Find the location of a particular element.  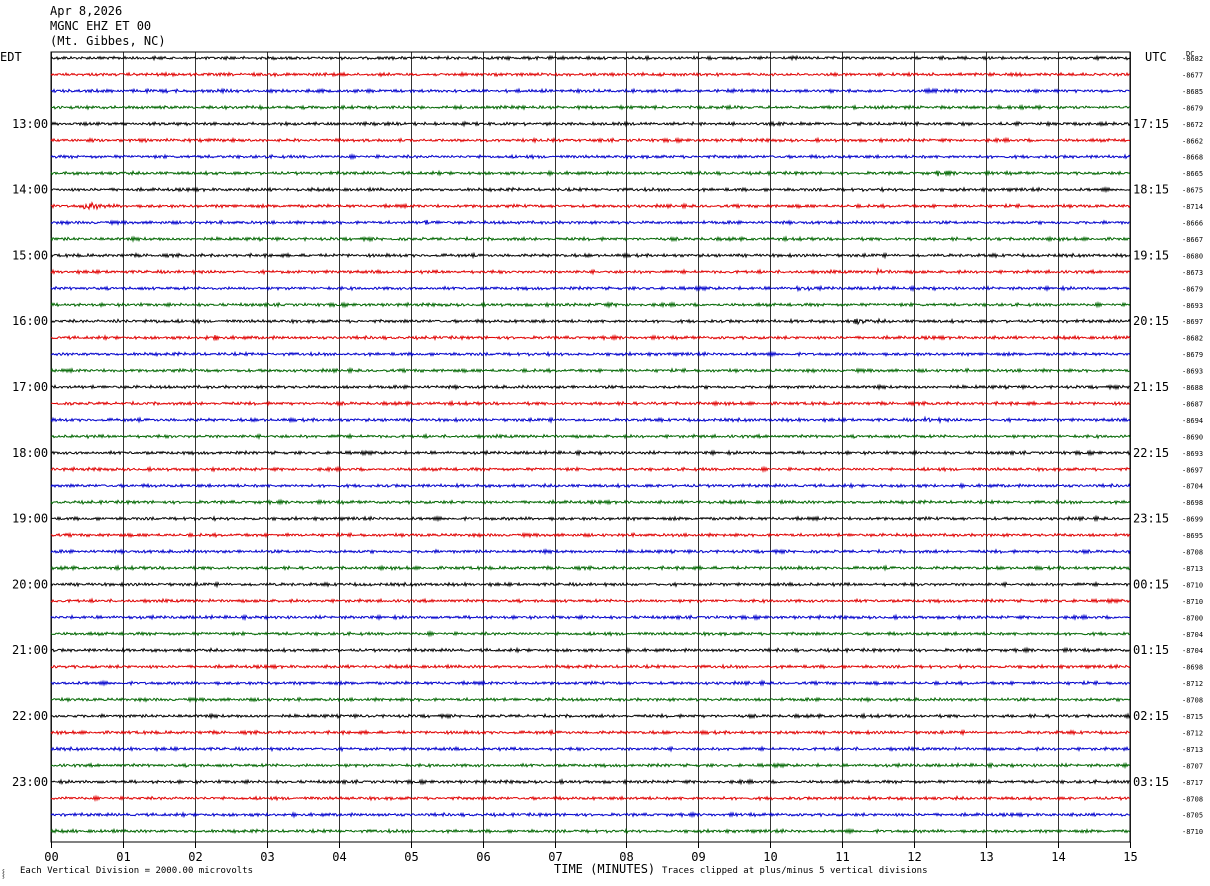

dc-offset-label: -8695 is located at coordinates (1192, 536).